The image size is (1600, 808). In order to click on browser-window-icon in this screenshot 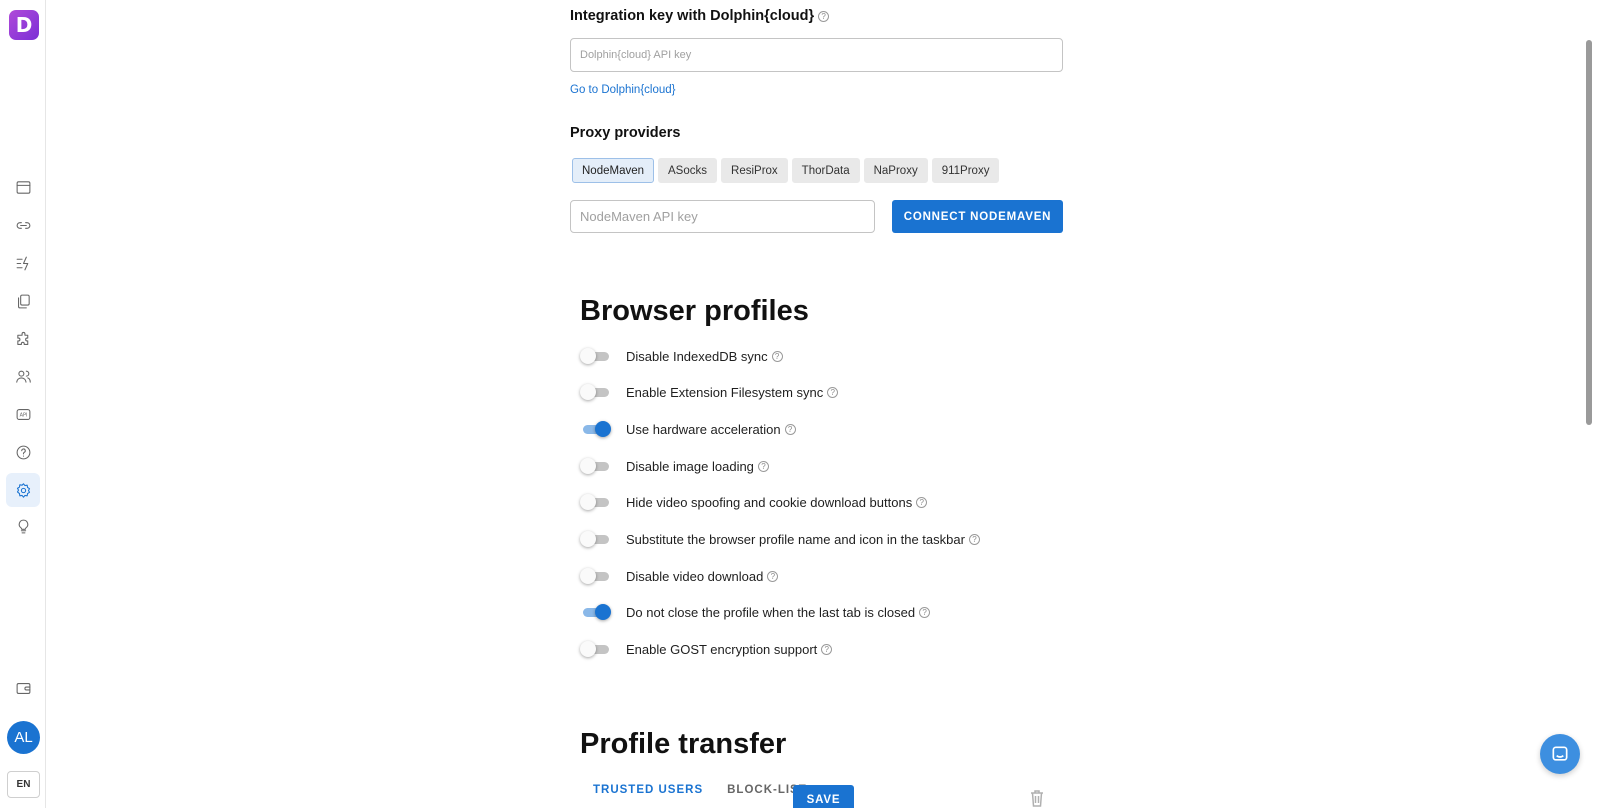, I will do `click(23, 187)`.